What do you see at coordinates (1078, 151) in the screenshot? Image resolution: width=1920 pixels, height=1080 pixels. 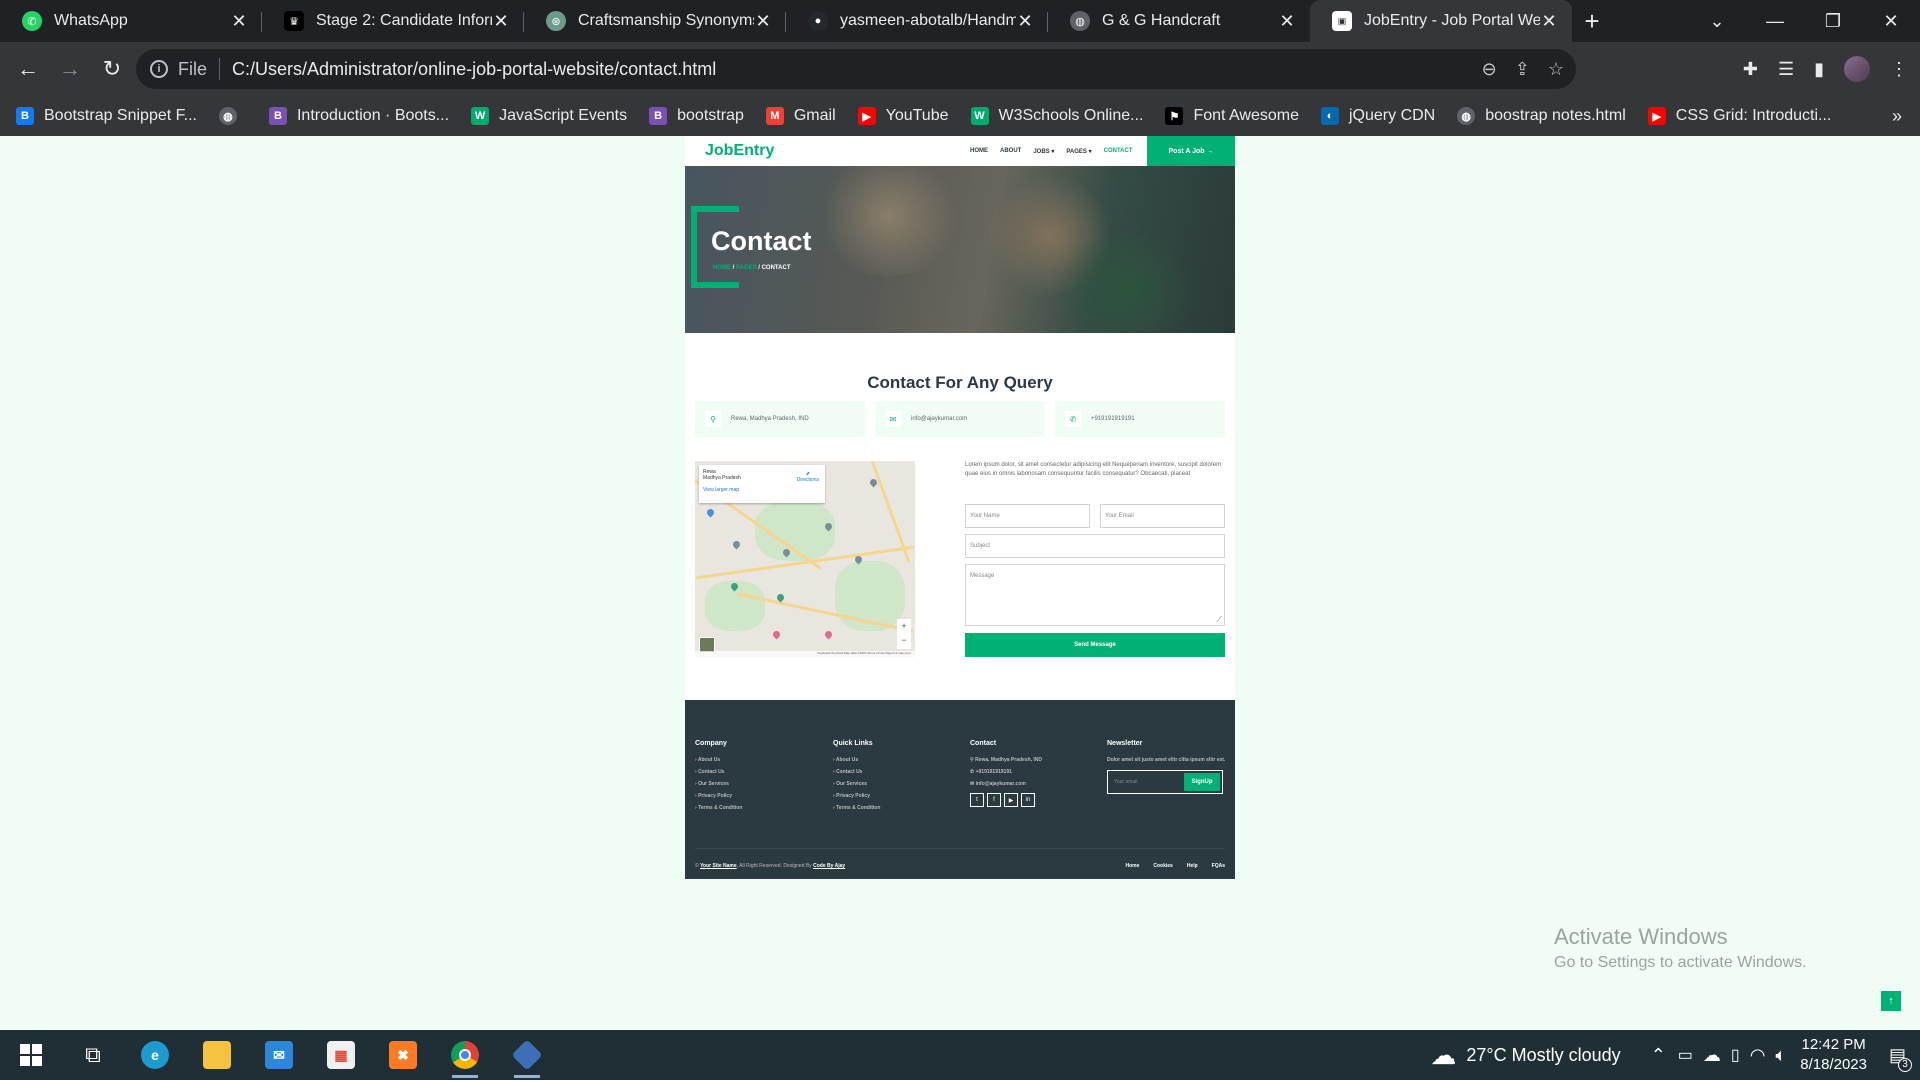 I see `nav-pages: PAGES ▾` at bounding box center [1078, 151].